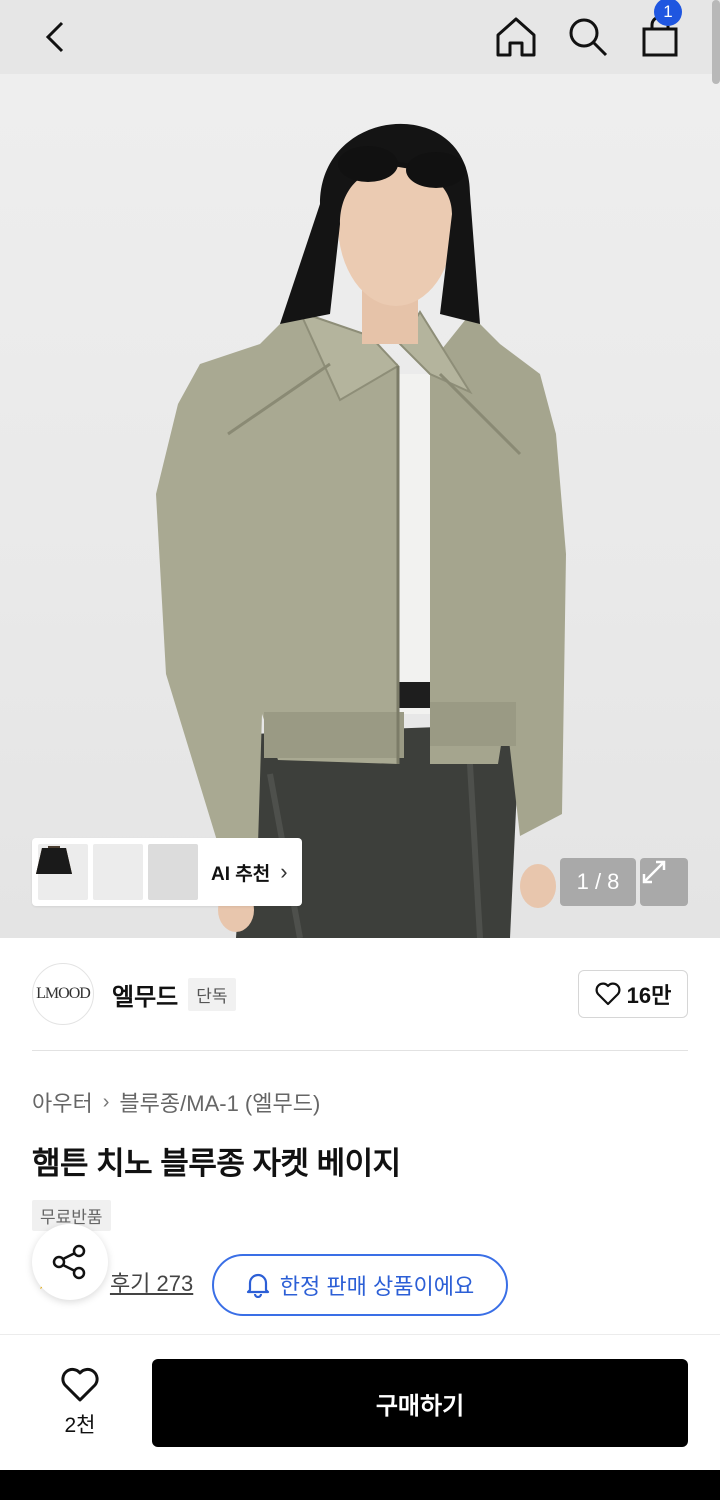 Image resolution: width=720 pixels, height=1500 pixels. I want to click on share-icon, so click(69, 1262).